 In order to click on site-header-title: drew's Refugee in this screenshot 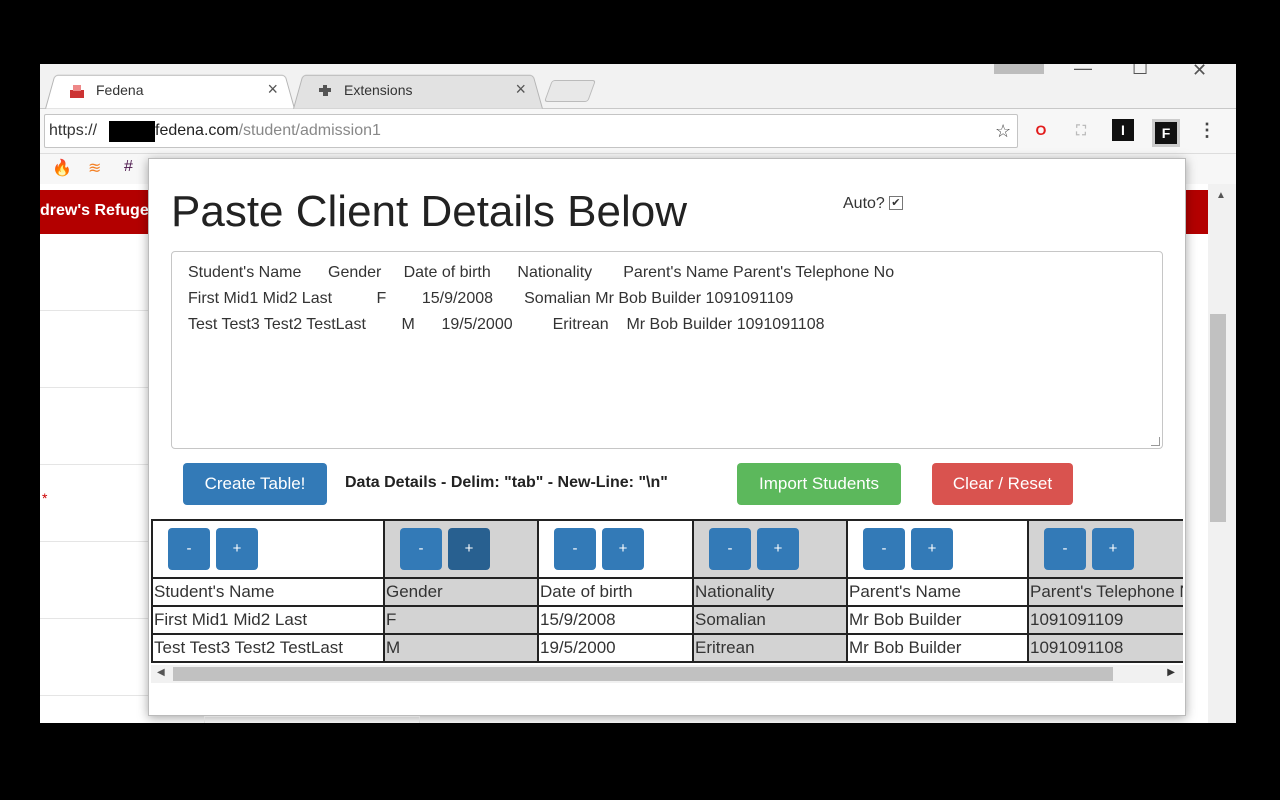, I will do `click(99, 210)`.